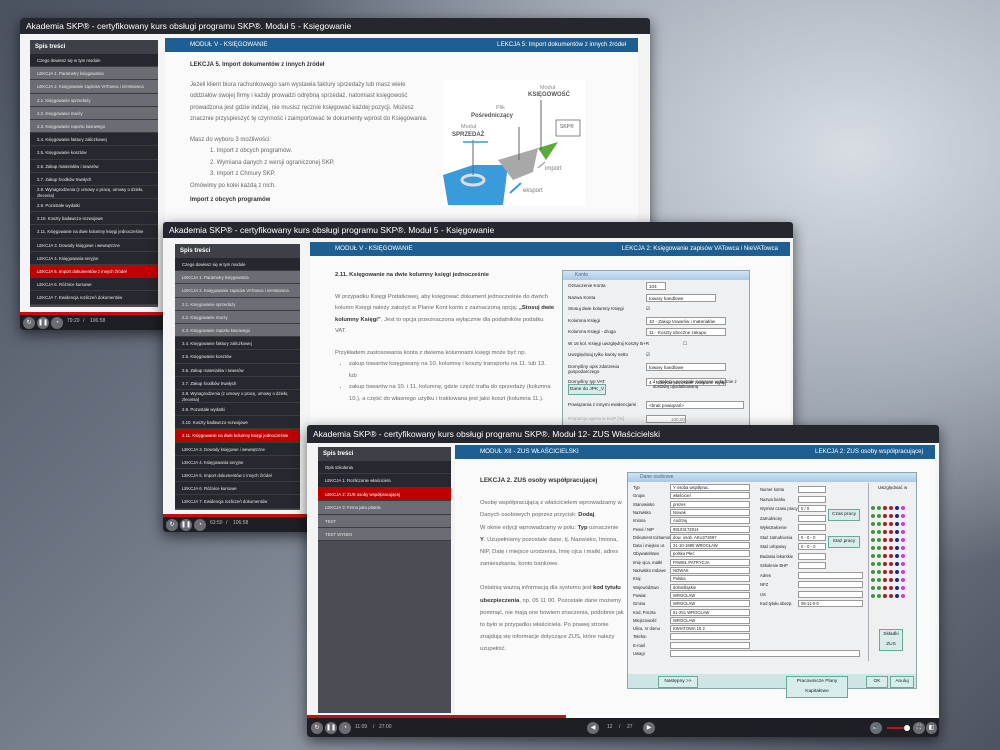 The image size is (1000, 750). Describe the element at coordinates (710, 546) in the screenshot. I see `field-value: 31-10-1988 WROCŁAW` at that location.